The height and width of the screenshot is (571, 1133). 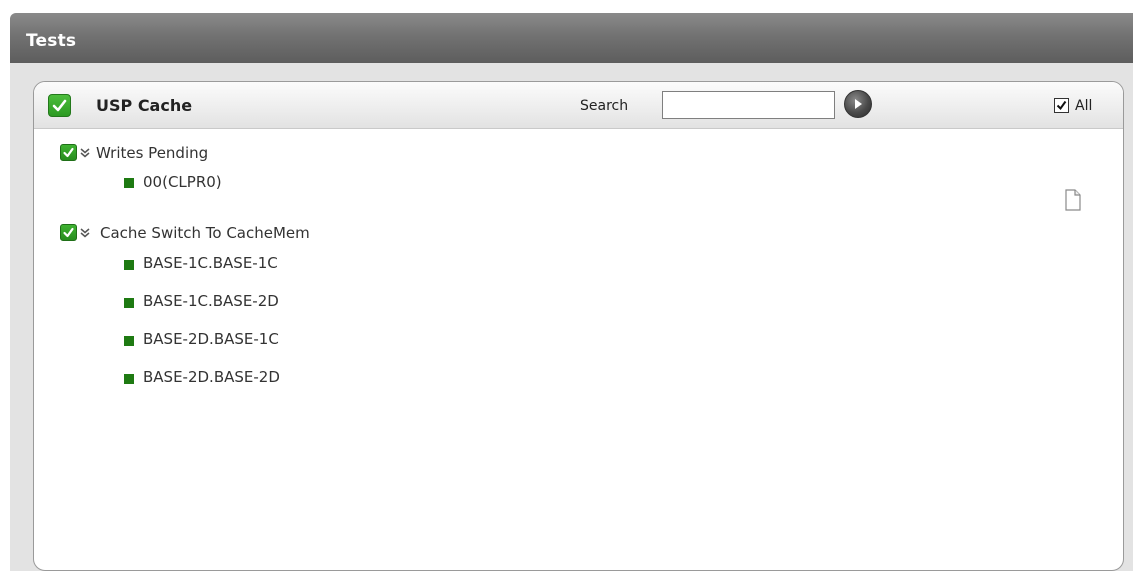 What do you see at coordinates (748, 105) in the screenshot?
I see `search-input` at bounding box center [748, 105].